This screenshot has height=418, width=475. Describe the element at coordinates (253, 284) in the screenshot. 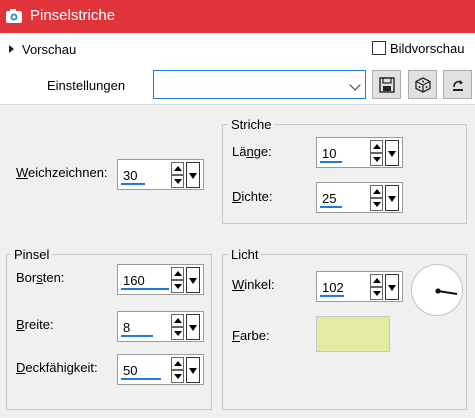

I see `angle-label: Winkel:` at that location.